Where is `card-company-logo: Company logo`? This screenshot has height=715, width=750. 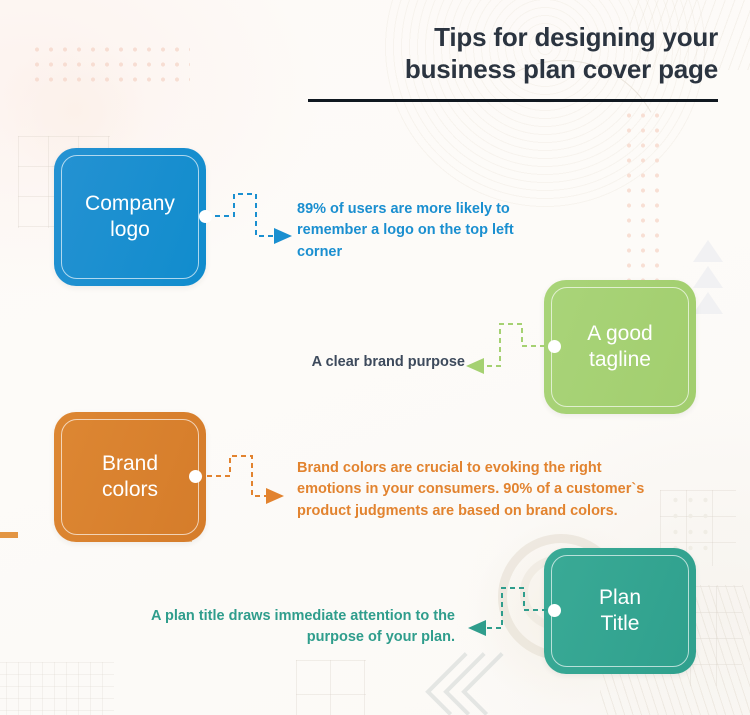
card-company-logo: Company logo is located at coordinates (130, 217).